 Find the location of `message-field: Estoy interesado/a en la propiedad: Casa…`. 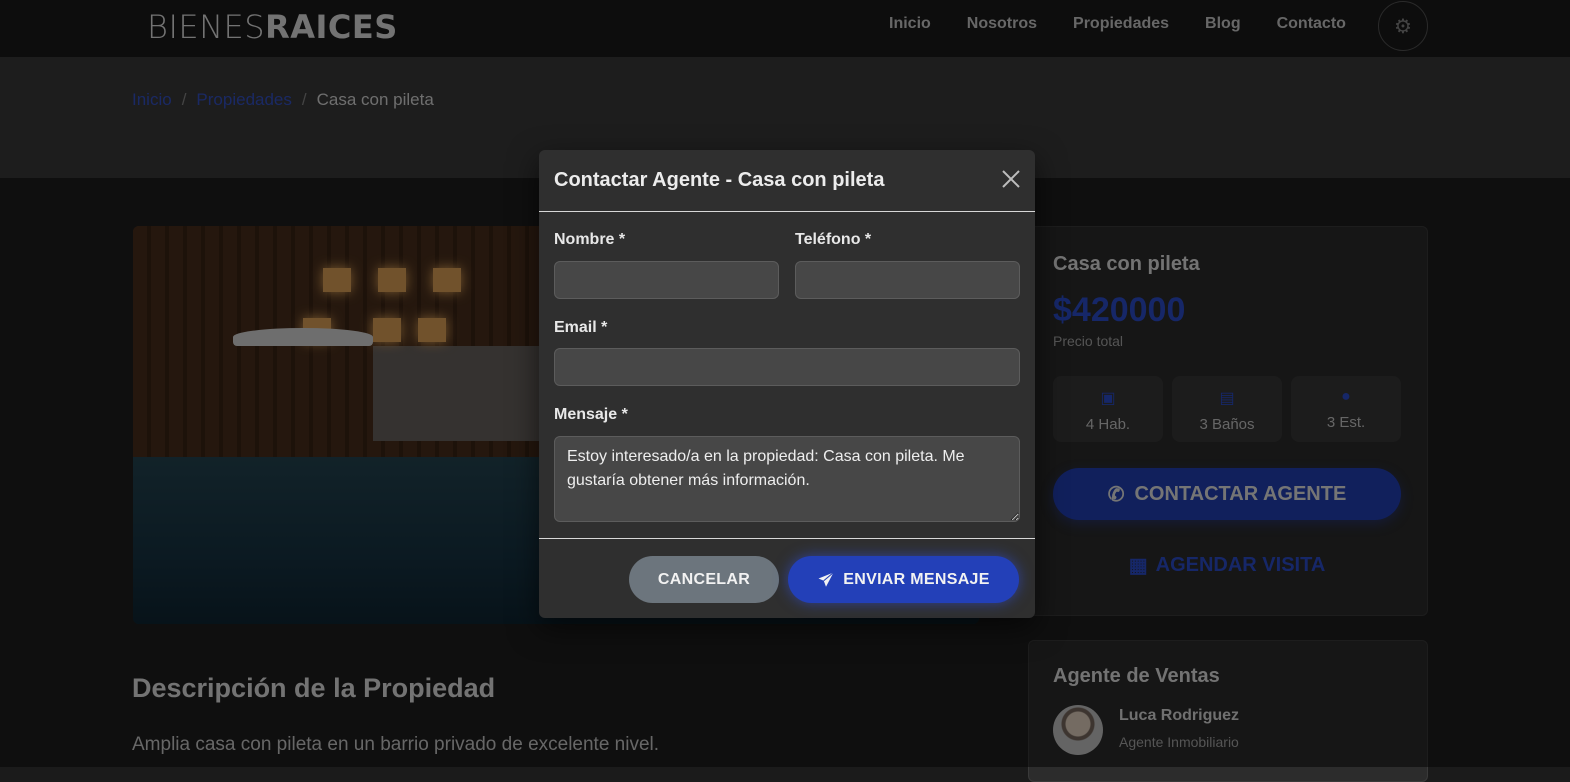

message-field: Estoy interesado/a en la propiedad: Casa… is located at coordinates (787, 479).